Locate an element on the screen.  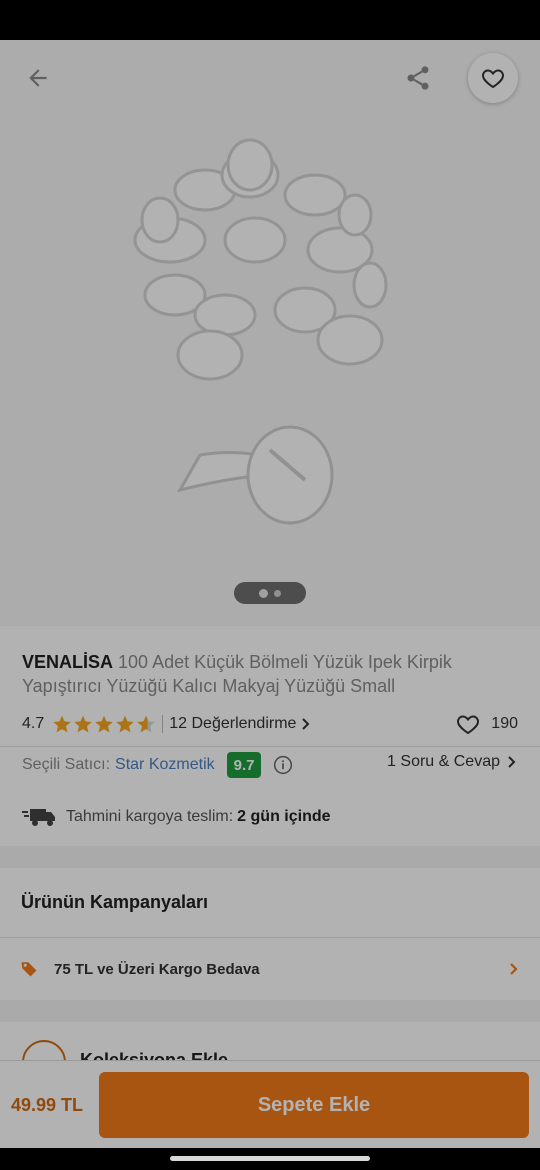
reviews-link: 12 Değerlendirme is located at coordinates (240, 724).